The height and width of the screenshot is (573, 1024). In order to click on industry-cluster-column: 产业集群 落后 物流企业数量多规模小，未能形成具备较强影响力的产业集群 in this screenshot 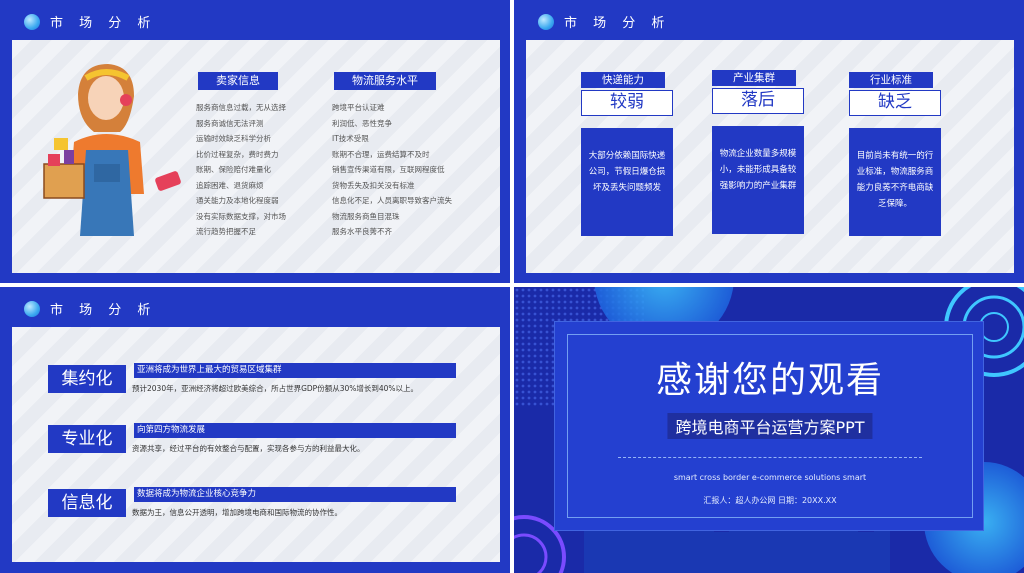, I will do `click(758, 152)`.